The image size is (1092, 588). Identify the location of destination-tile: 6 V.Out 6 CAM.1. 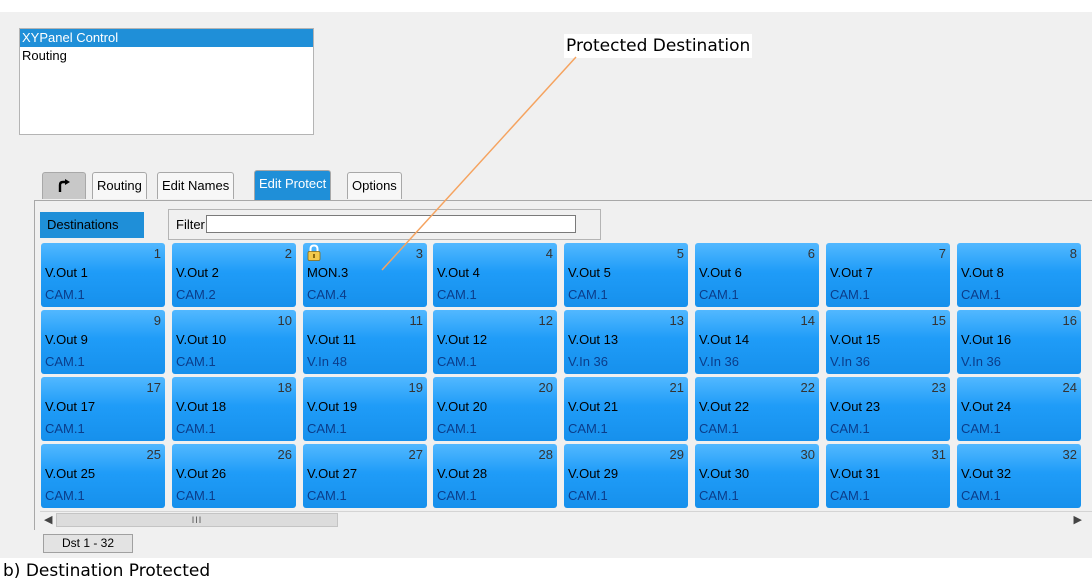
(757, 275).